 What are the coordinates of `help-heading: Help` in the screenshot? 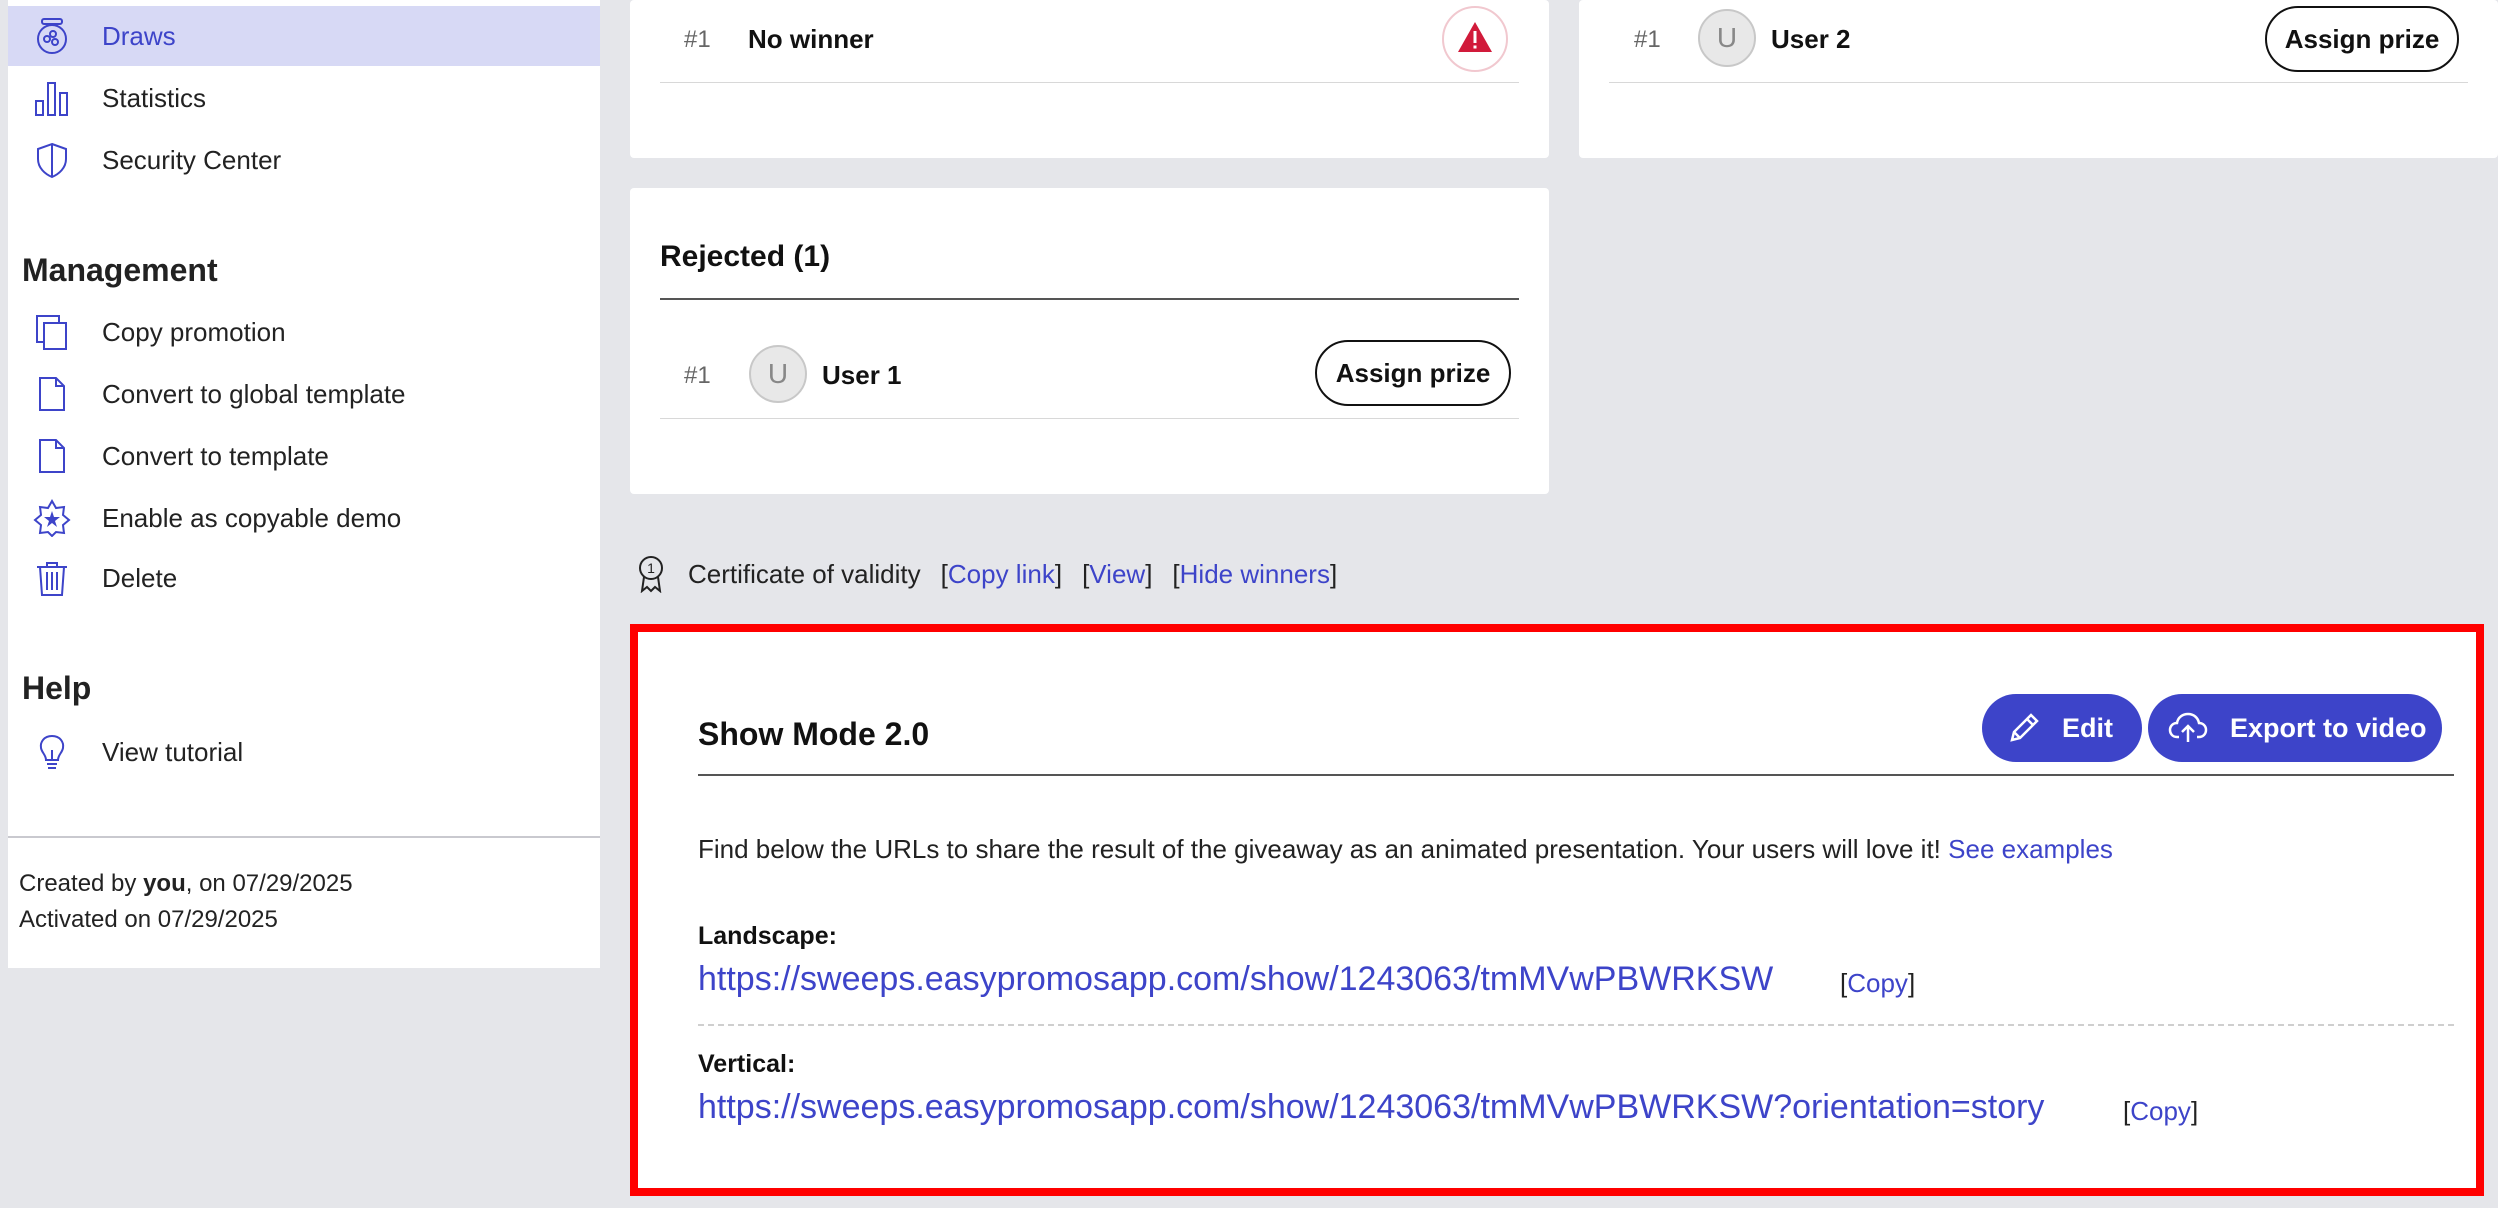 It's located at (57, 688).